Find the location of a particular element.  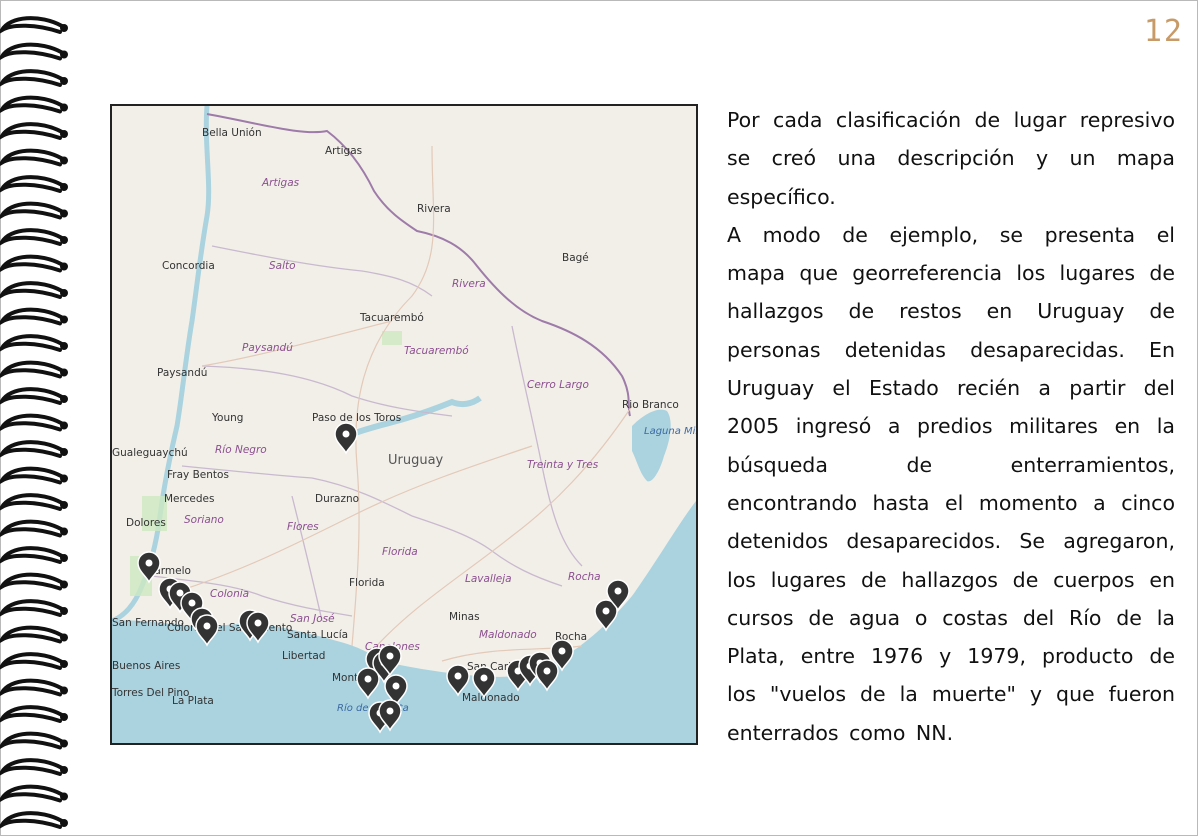

country-label: Uruguay is located at coordinates (416, 460).